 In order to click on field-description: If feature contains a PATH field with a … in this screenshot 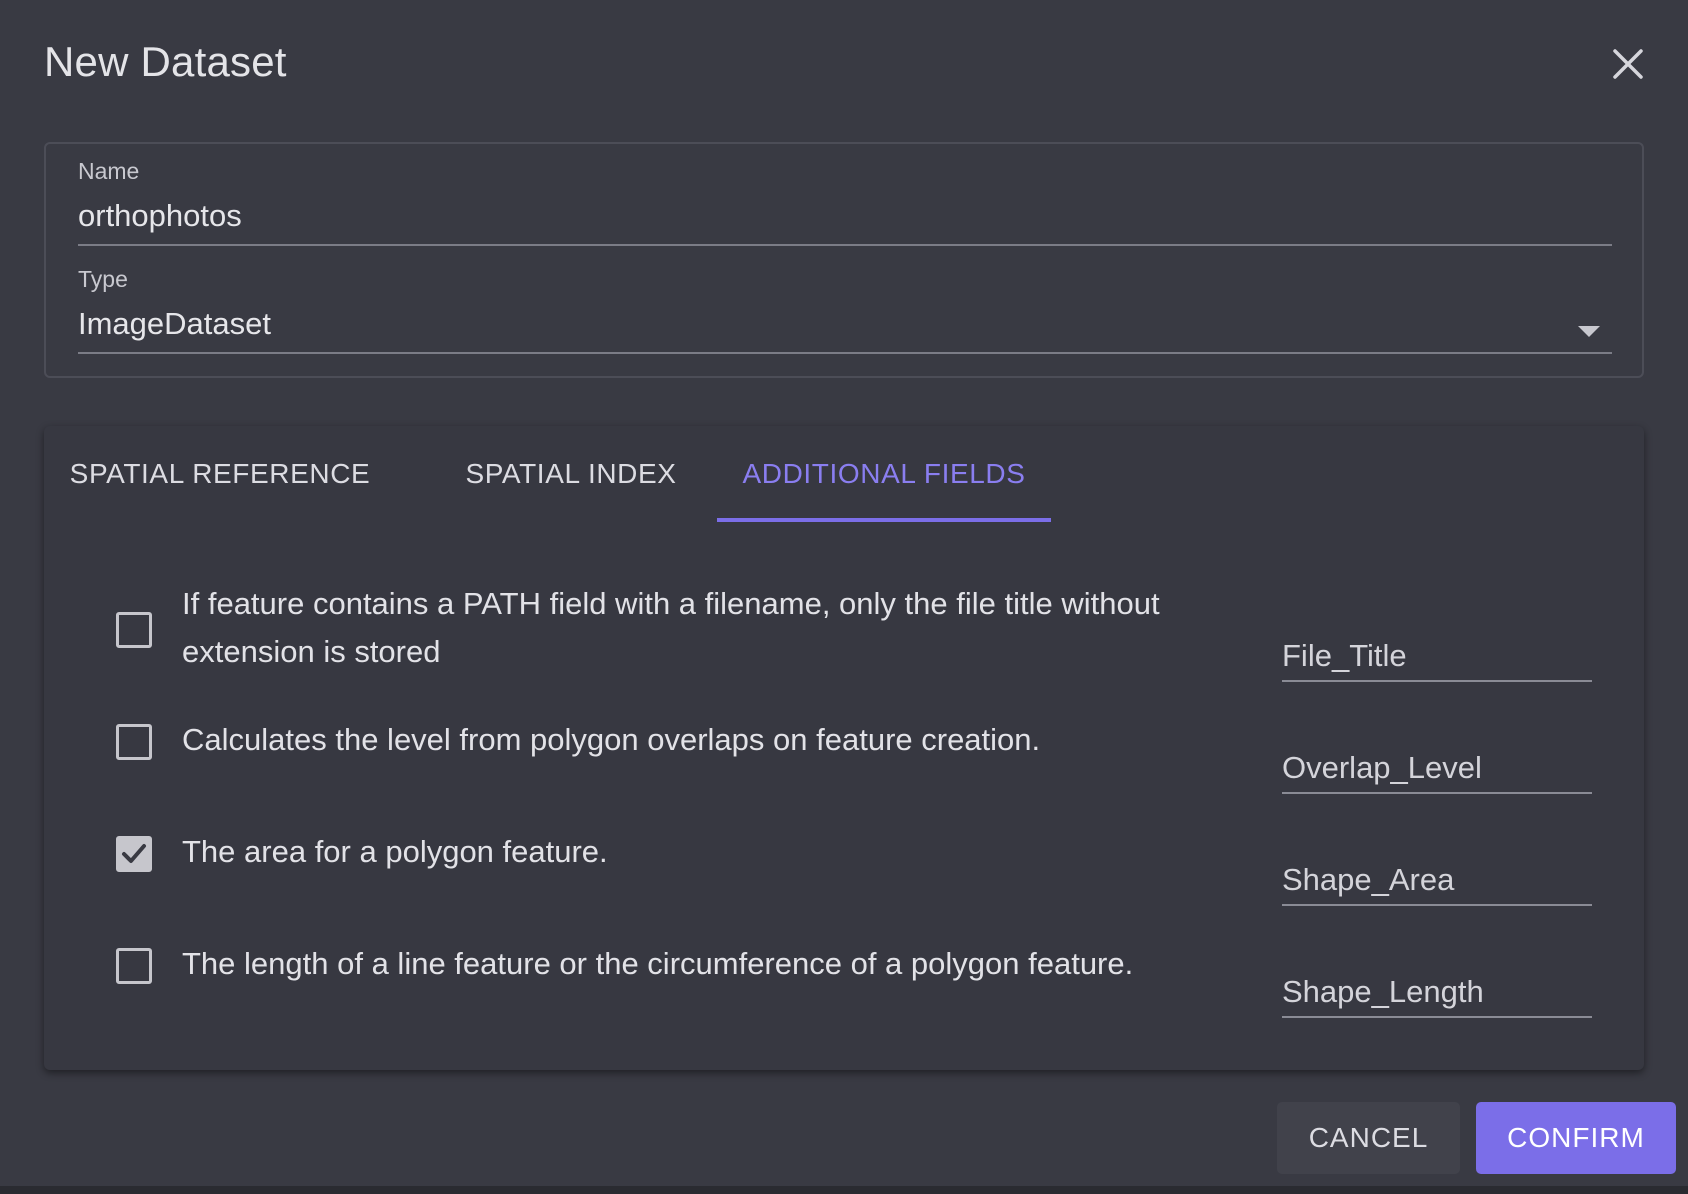, I will do `click(671, 627)`.